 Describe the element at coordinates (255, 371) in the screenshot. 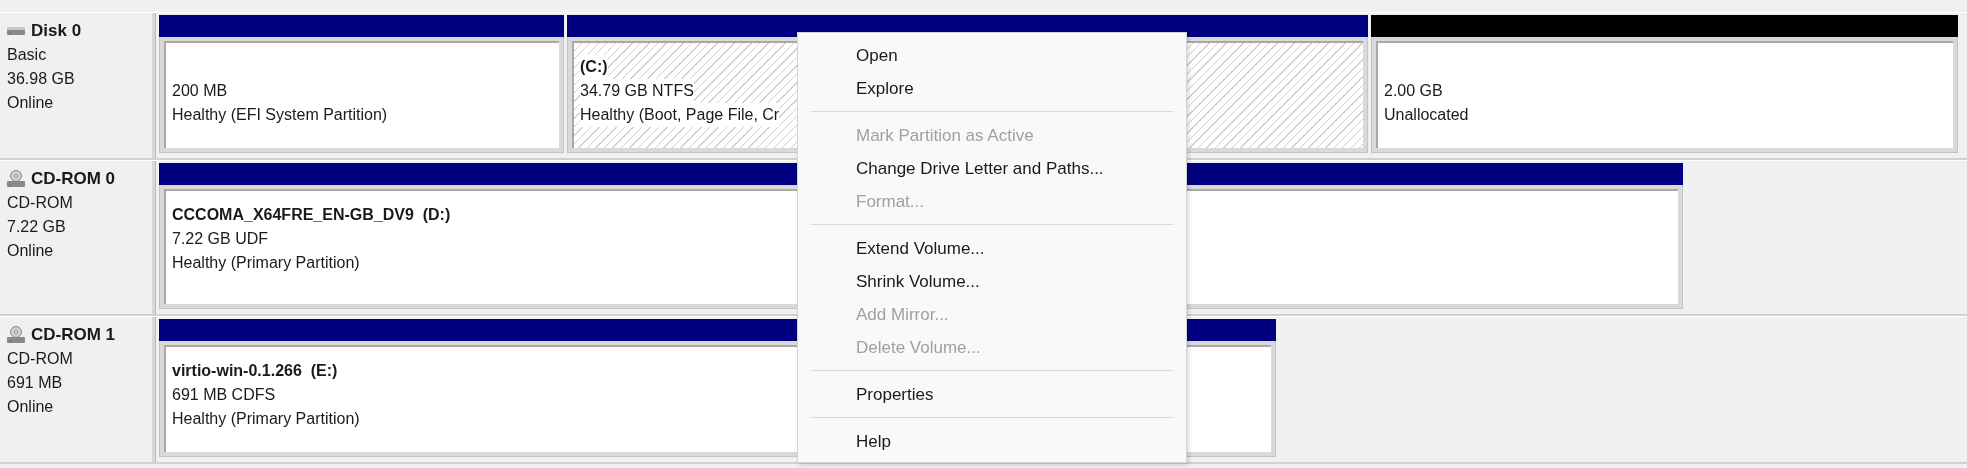

I see `volume-name: virtio-win-0.1.266 (E:)` at that location.